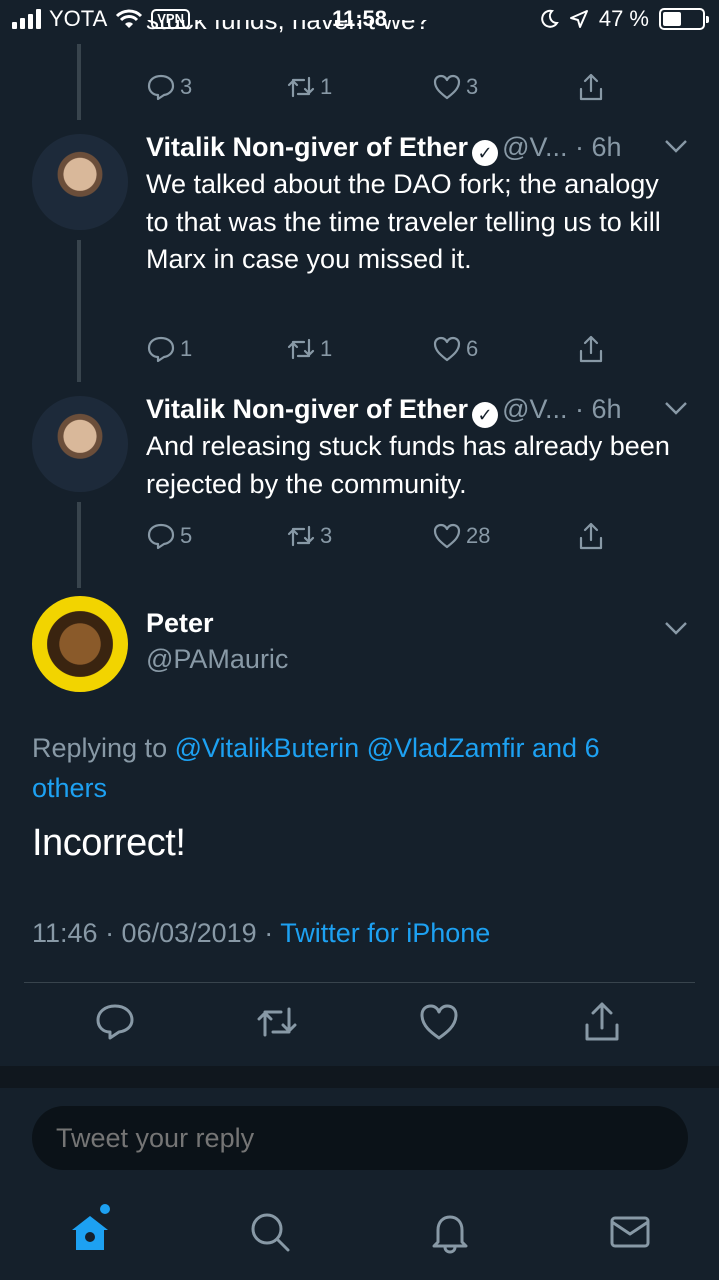 The height and width of the screenshot is (1280, 719). What do you see at coordinates (186, 348) in the screenshot?
I see `reply-count: 1` at bounding box center [186, 348].